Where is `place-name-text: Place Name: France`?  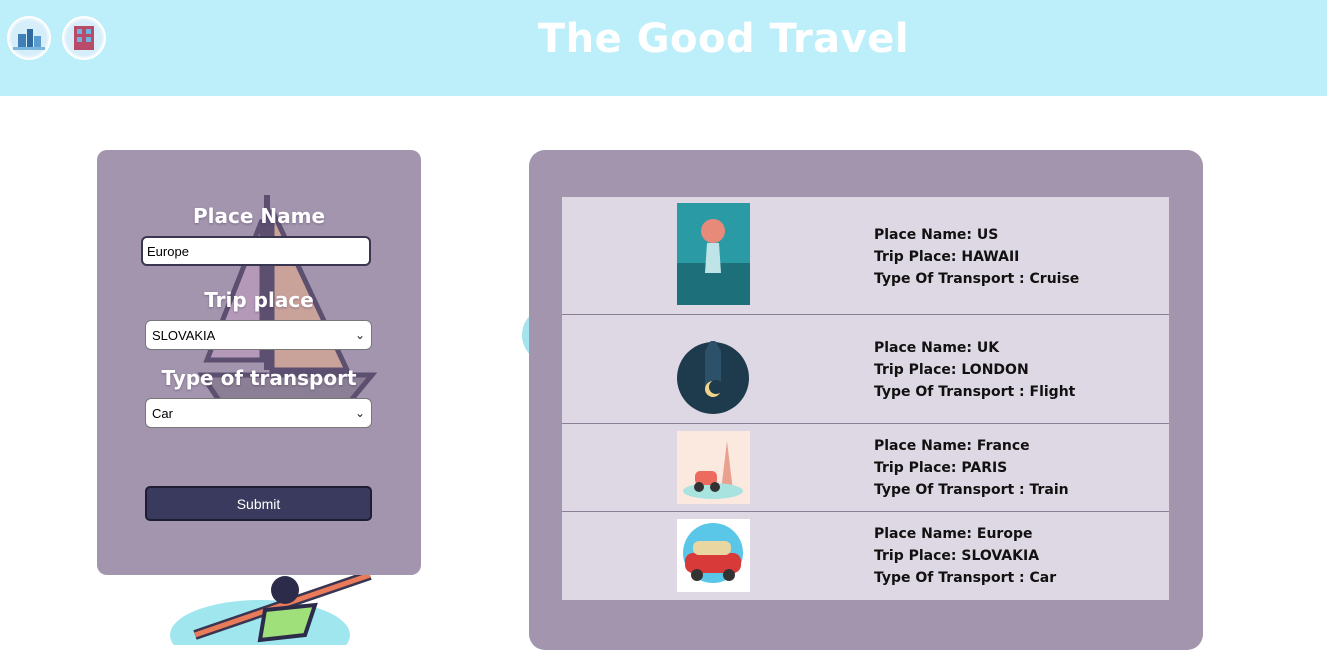
place-name-text: Place Name: France is located at coordinates (952, 446).